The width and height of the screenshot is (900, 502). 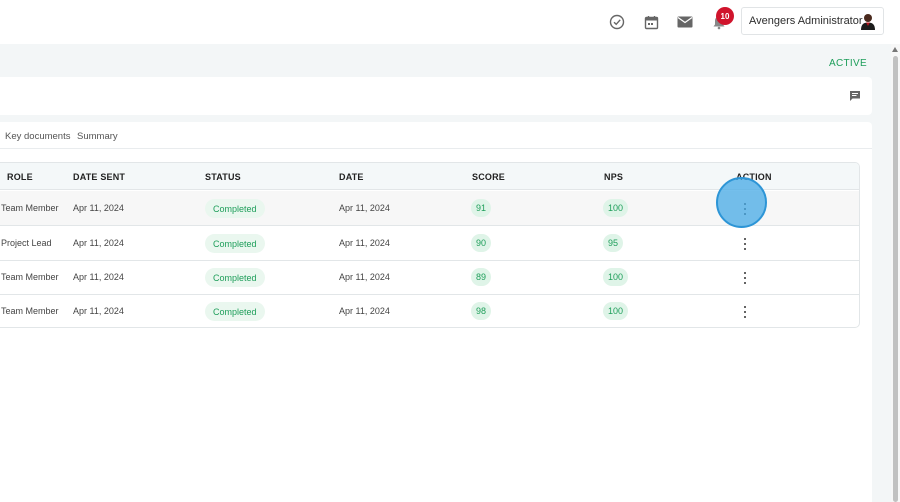 I want to click on column-header-role: ROLE, so click(x=20, y=177).